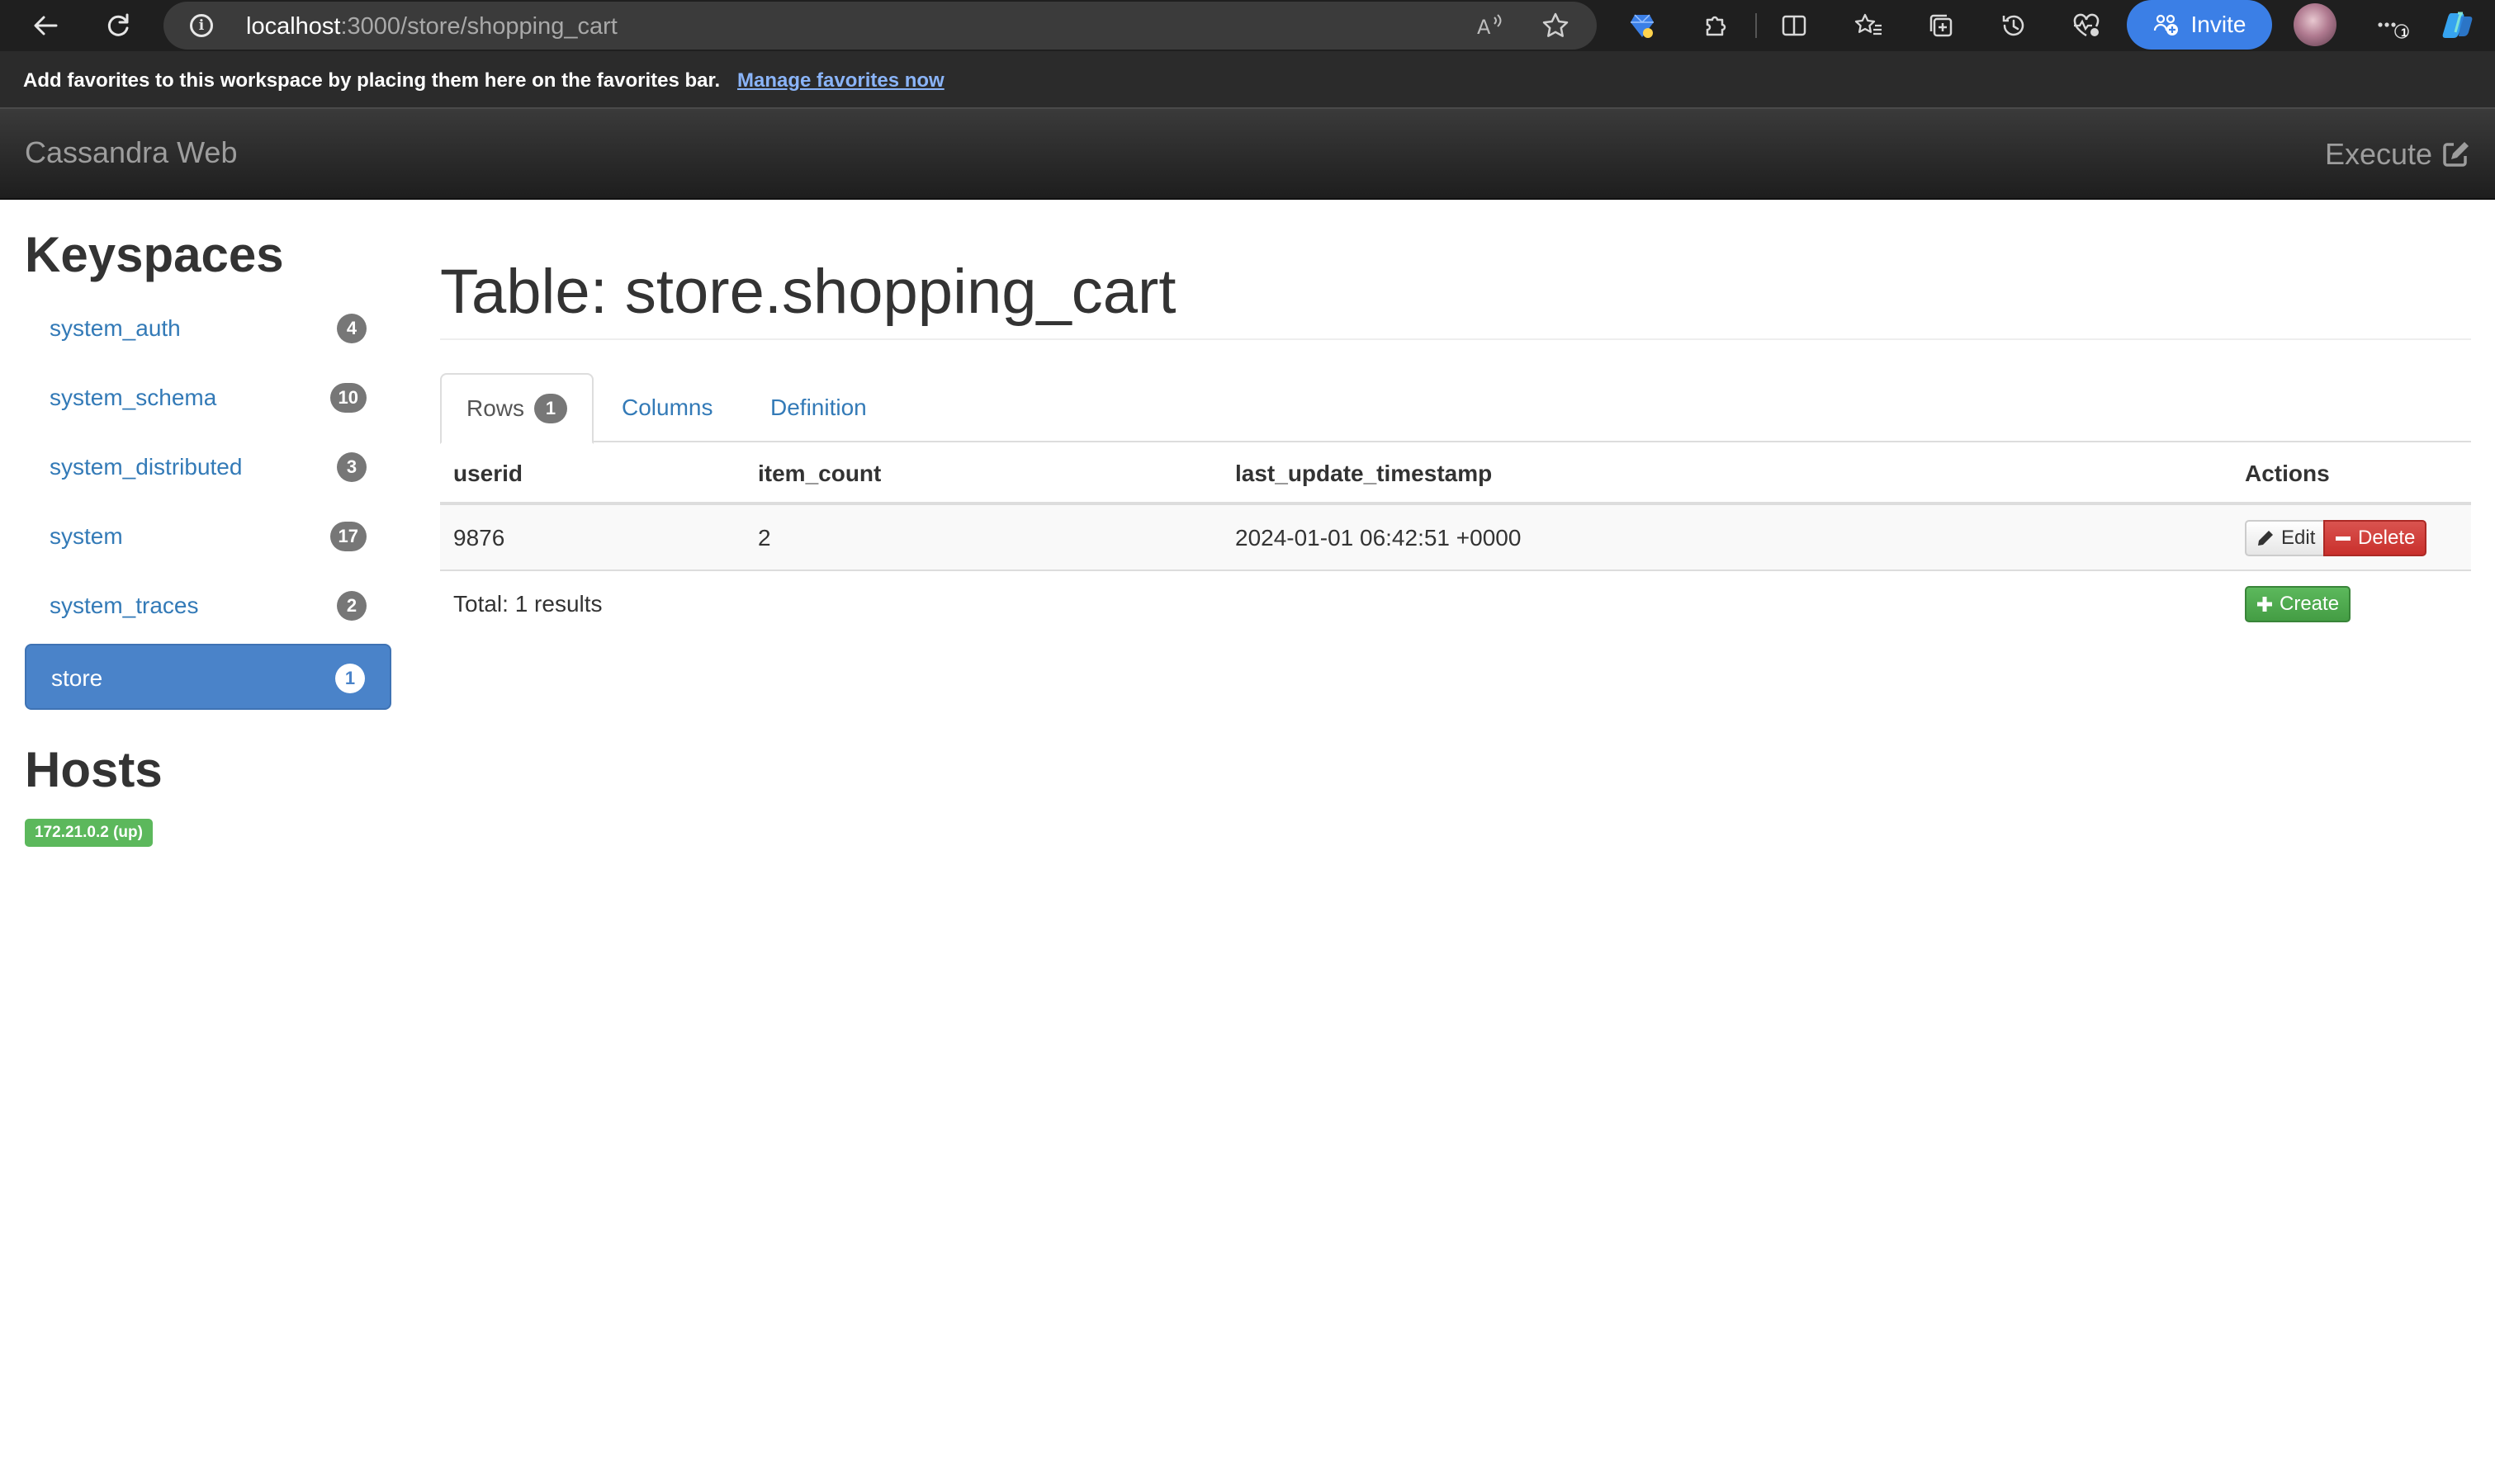 This screenshot has width=2495, height=1484. I want to click on keyspace-count-badge: 3, so click(352, 467).